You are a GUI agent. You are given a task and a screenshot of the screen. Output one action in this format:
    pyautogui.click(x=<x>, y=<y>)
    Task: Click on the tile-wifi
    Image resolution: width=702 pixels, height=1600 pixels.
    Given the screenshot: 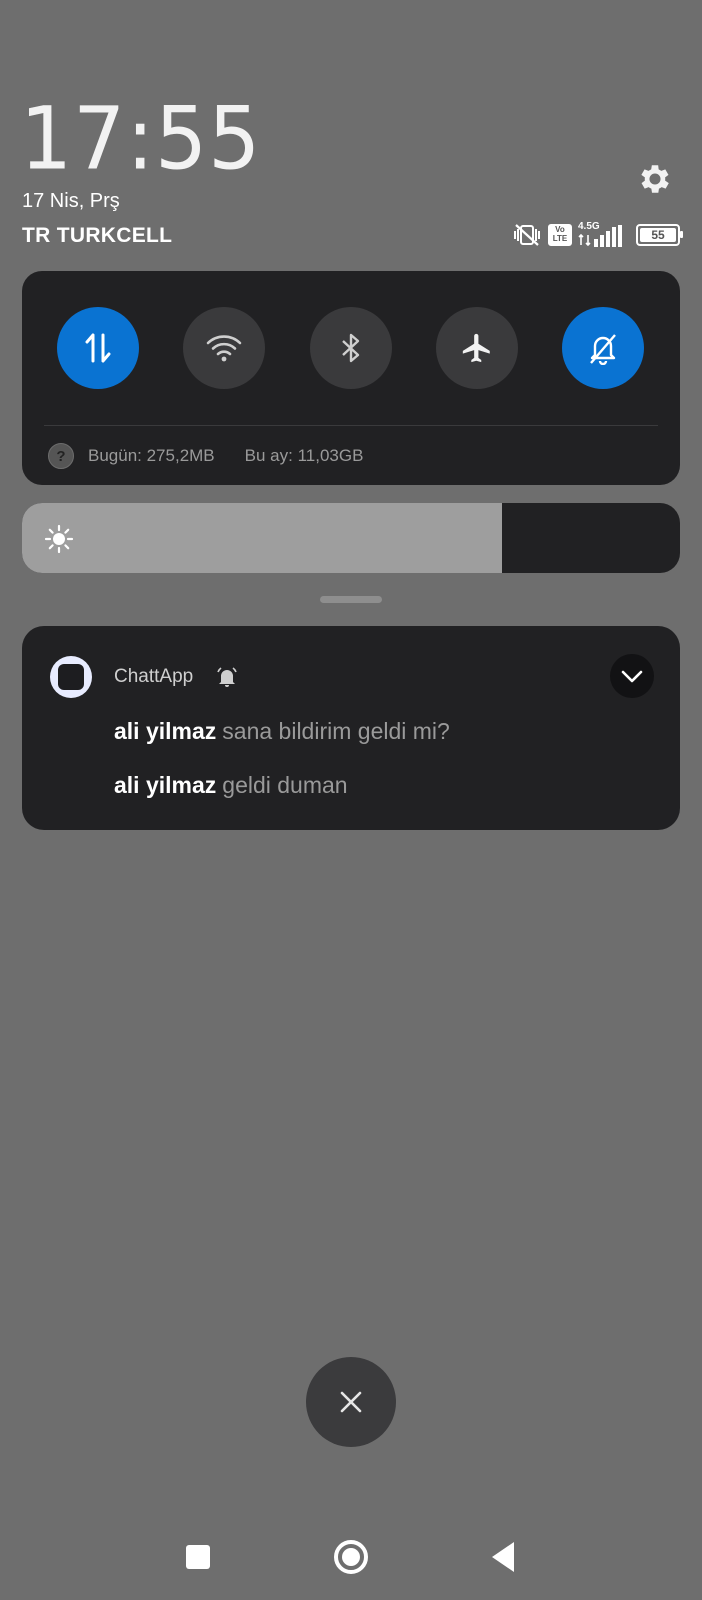 What is the action you would take?
    pyautogui.click(x=224, y=348)
    